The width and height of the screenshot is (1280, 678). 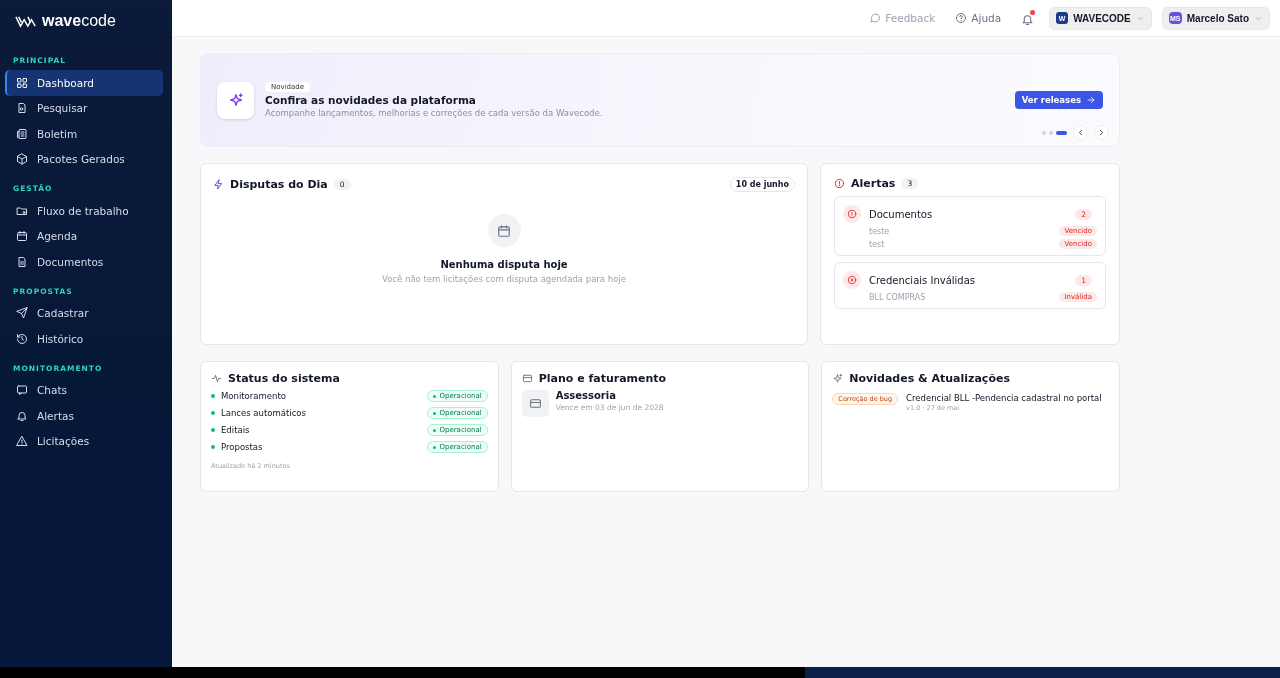 I want to click on document-icon, so click(x=22, y=261).